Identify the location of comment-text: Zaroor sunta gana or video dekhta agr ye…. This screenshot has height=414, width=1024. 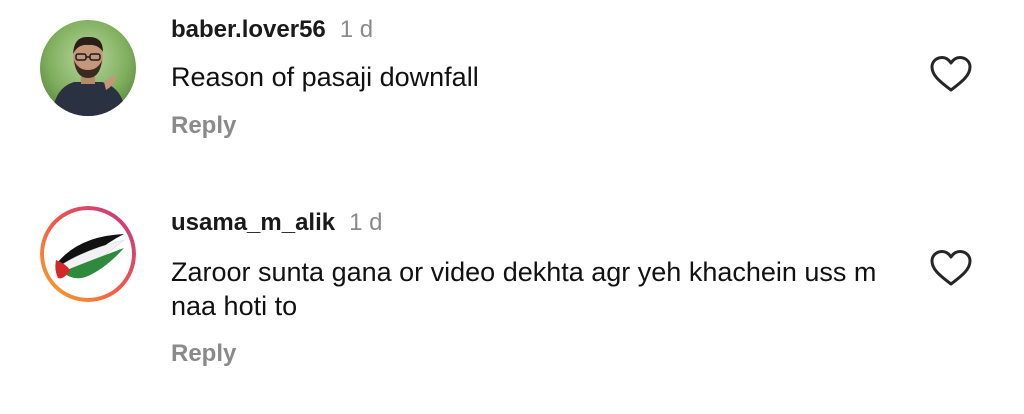
(524, 289).